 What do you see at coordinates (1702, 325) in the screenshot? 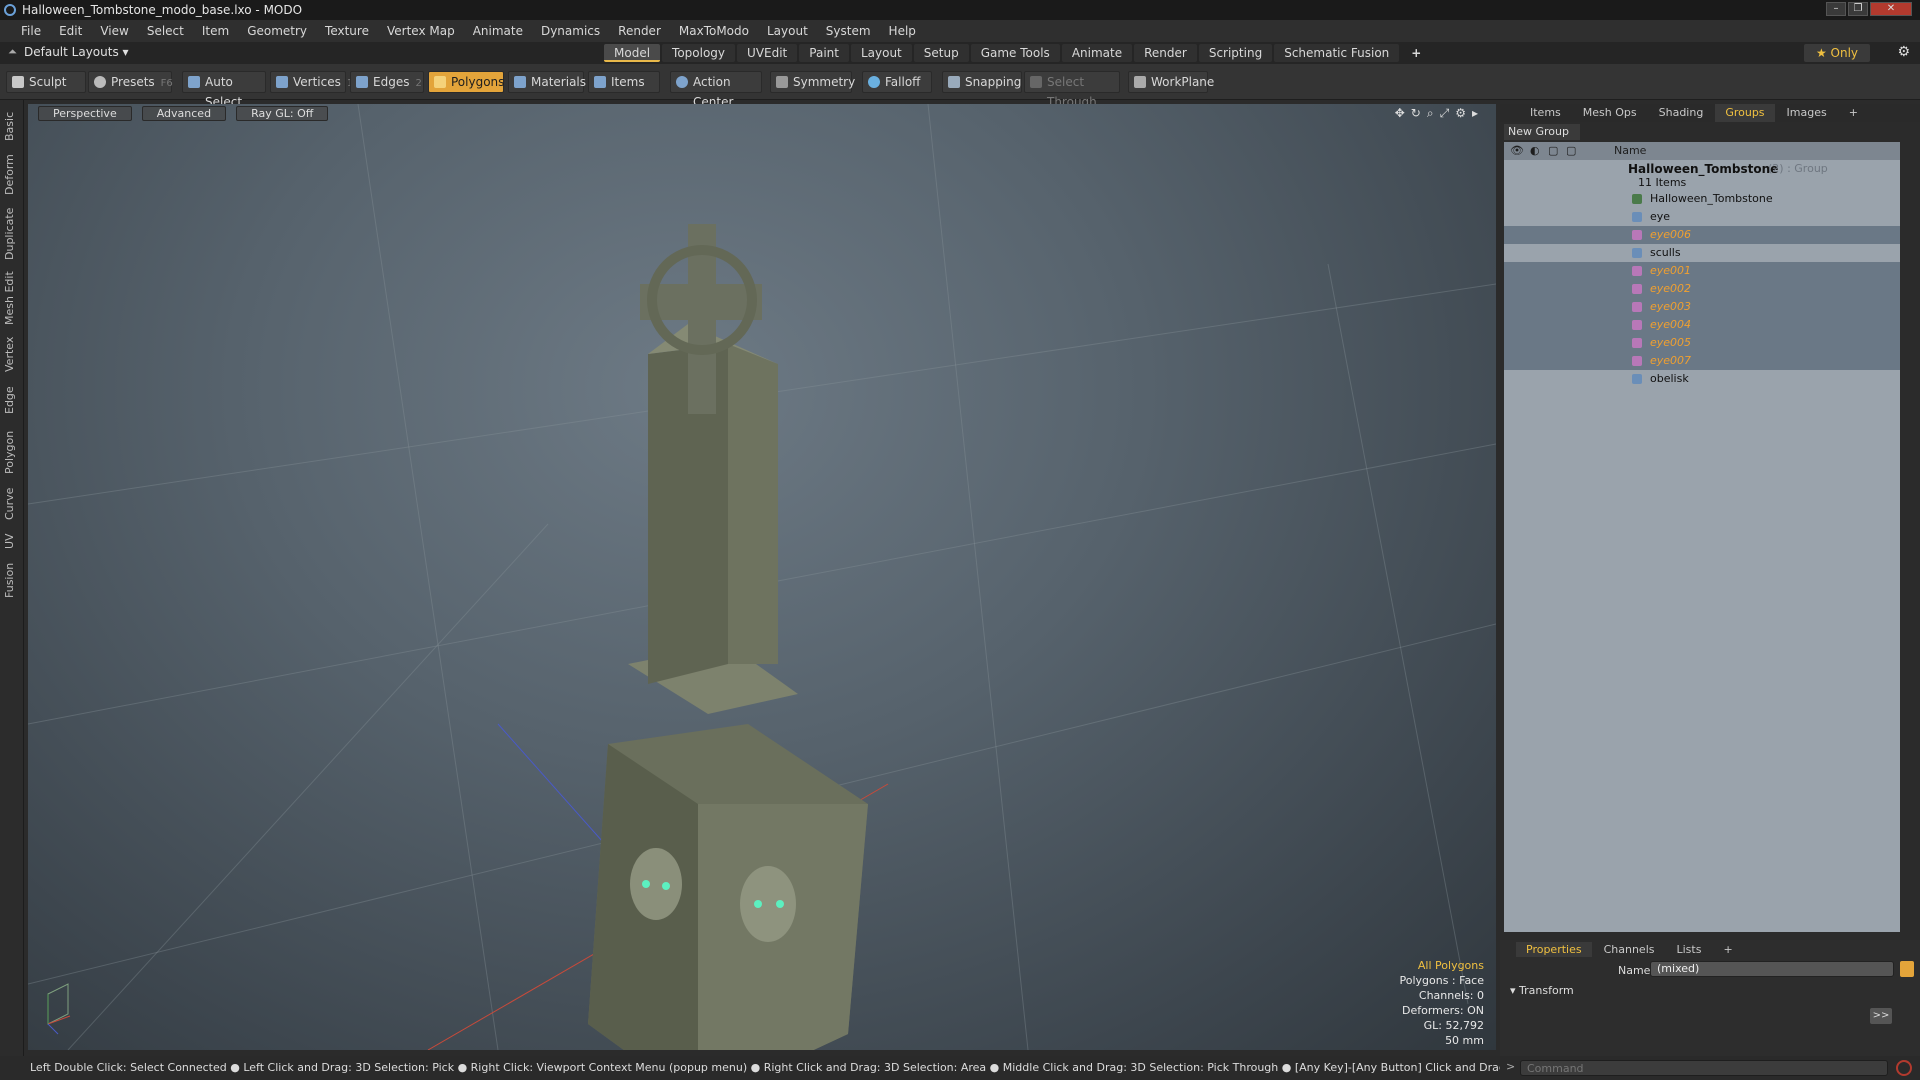
I see `tree-item: eye004` at bounding box center [1702, 325].